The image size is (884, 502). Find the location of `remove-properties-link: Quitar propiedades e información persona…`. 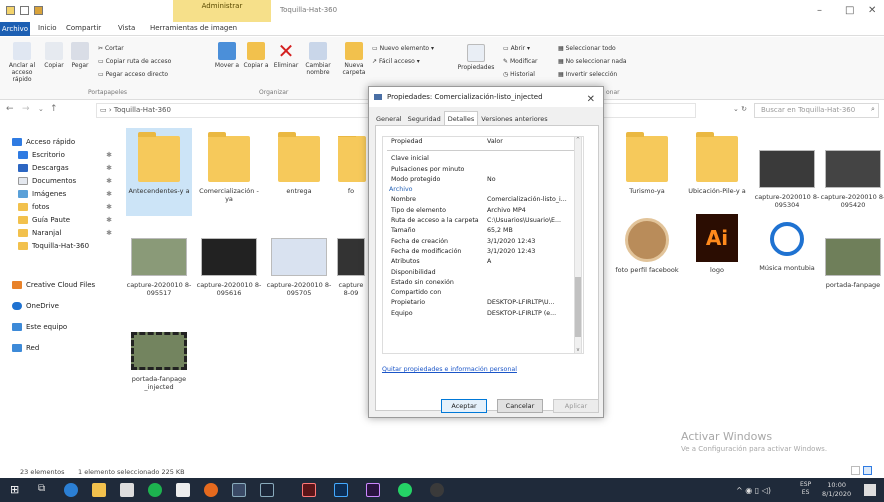

remove-properties-link: Quitar propiedades e información persona… is located at coordinates (449, 369).